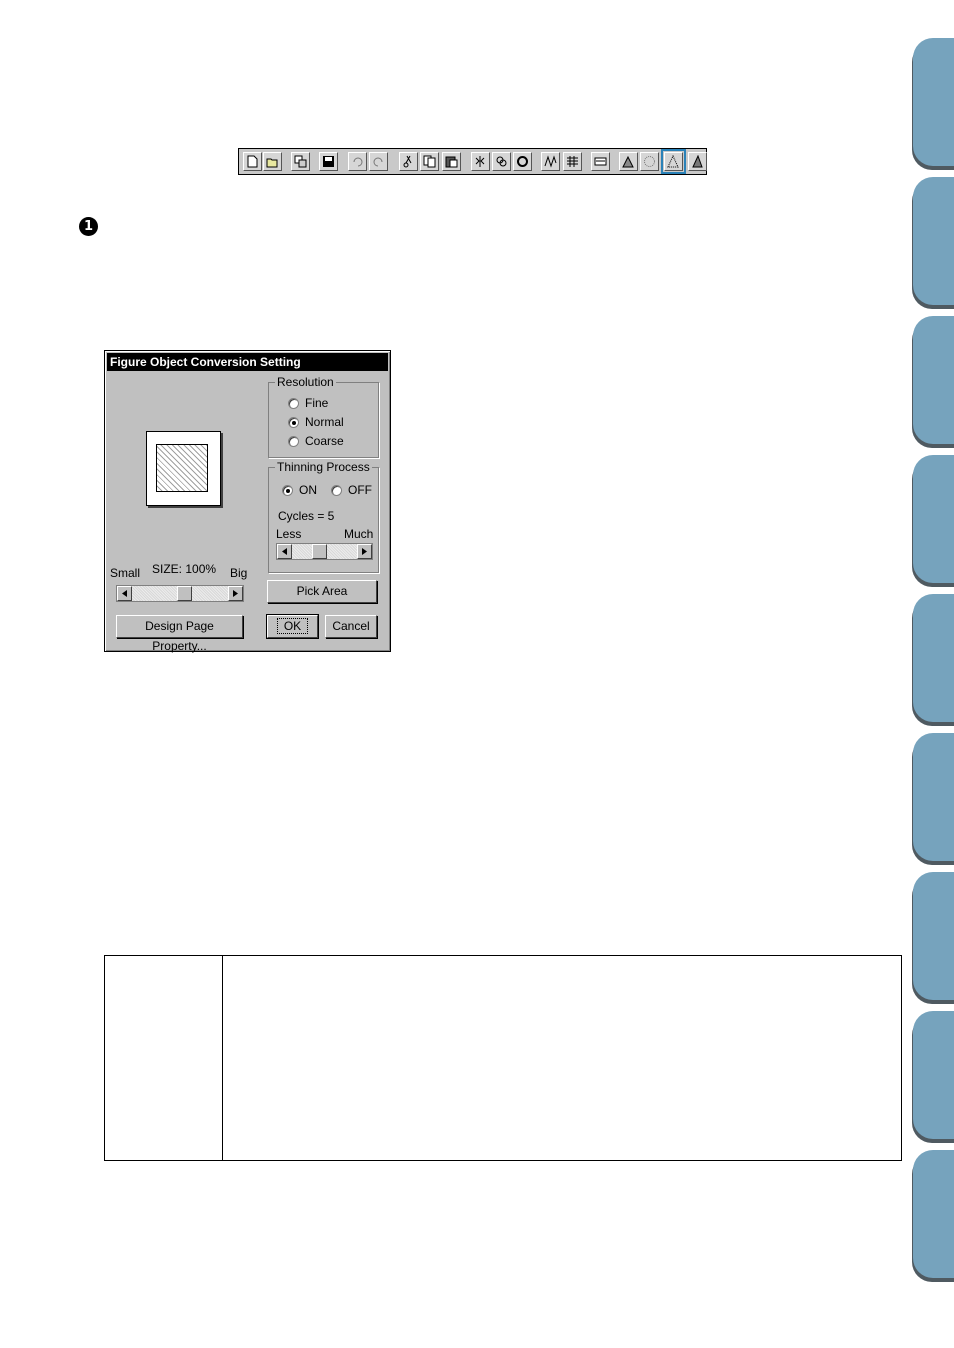  What do you see at coordinates (408, 161) in the screenshot?
I see `cut-icon` at bounding box center [408, 161].